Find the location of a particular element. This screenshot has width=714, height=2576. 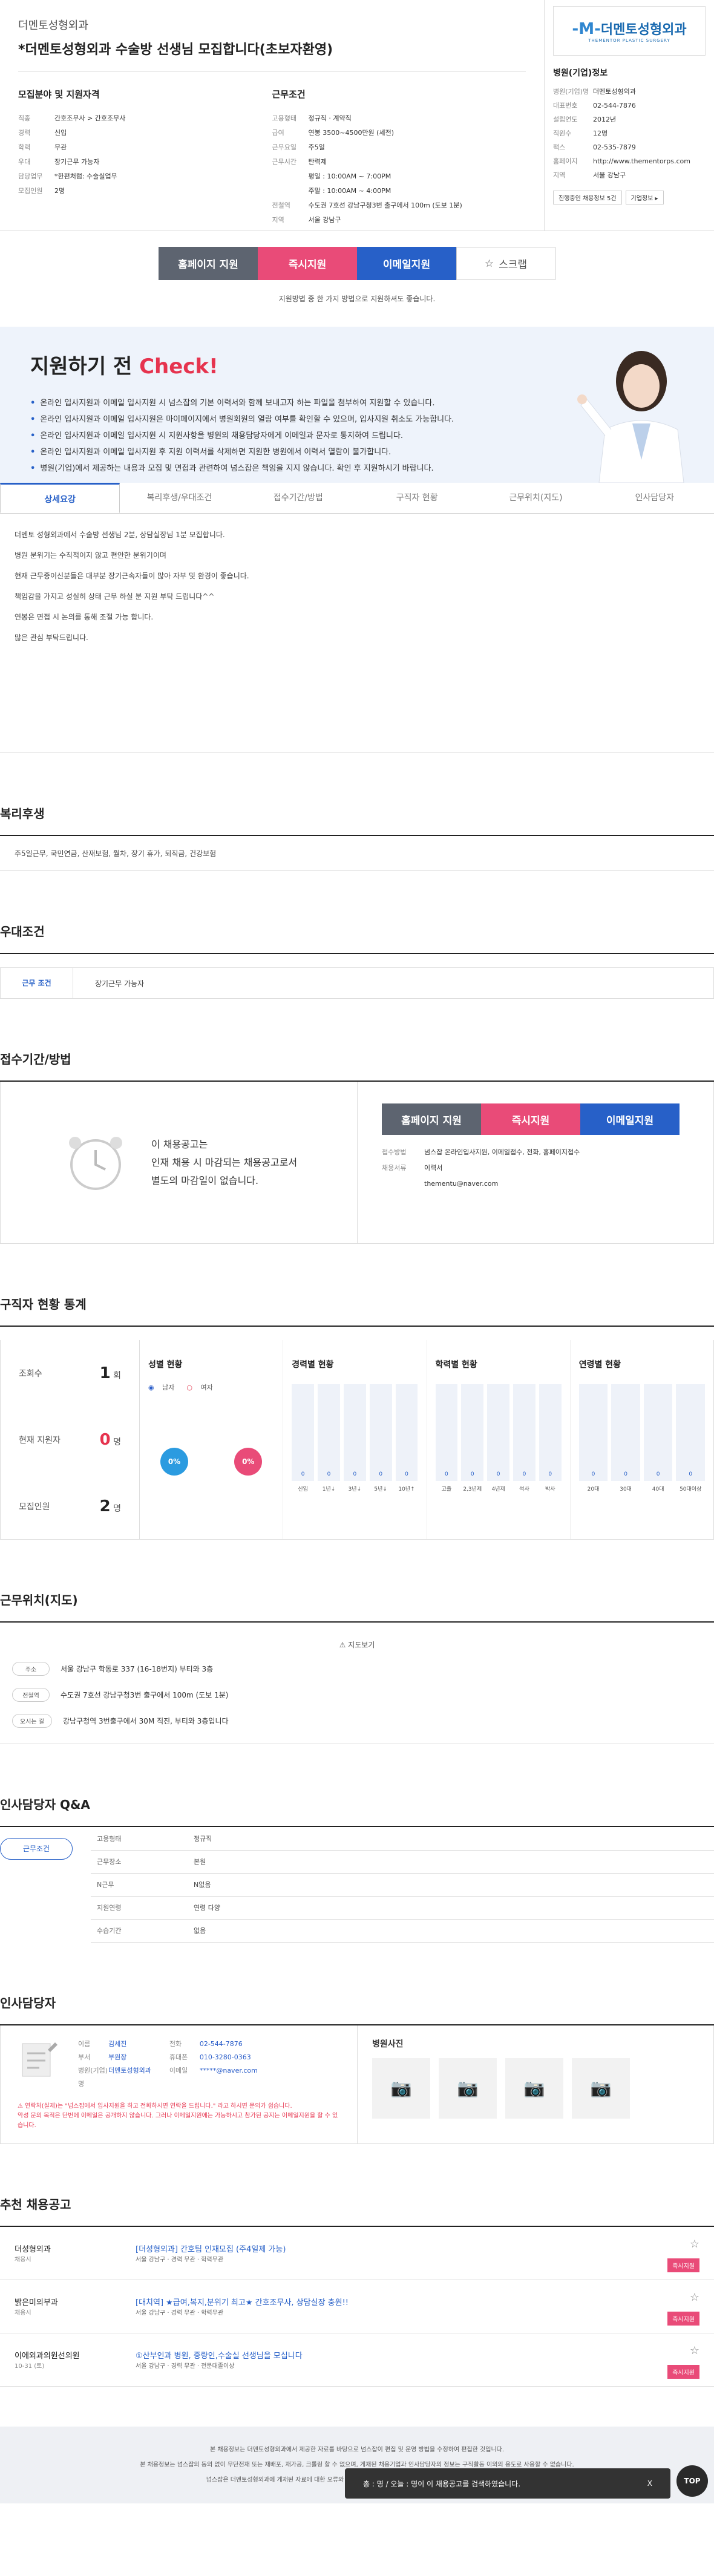

qualification-row: 모집인원 2명 is located at coordinates (145, 191).